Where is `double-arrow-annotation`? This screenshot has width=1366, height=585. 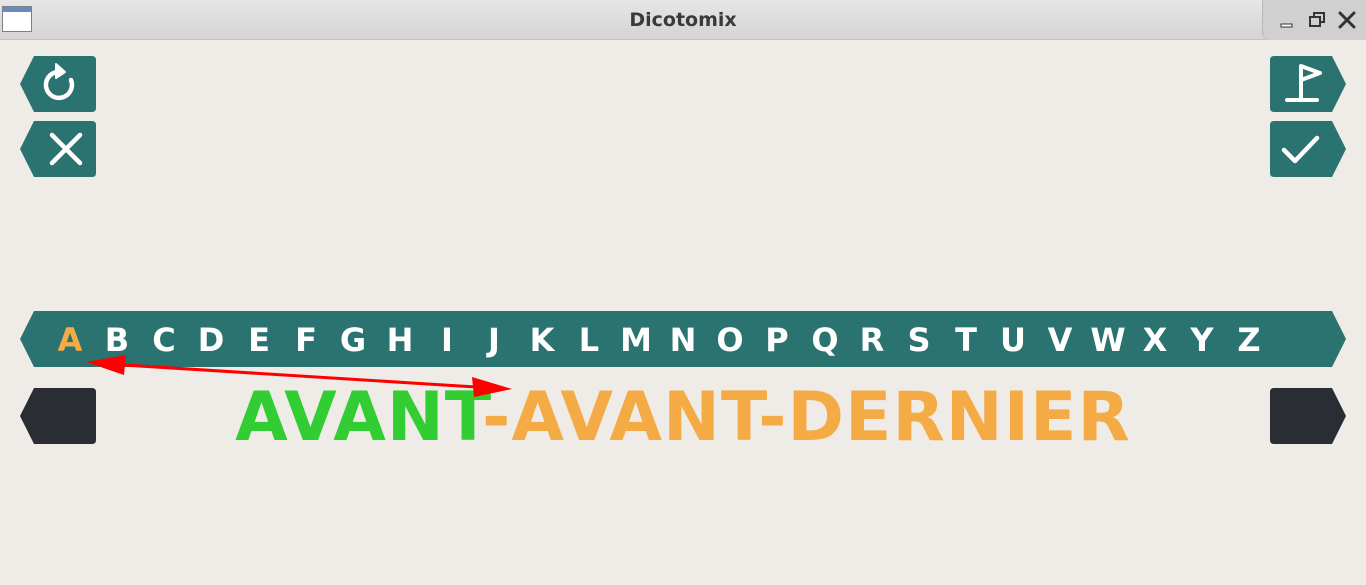 double-arrow-annotation is located at coordinates (299, 376).